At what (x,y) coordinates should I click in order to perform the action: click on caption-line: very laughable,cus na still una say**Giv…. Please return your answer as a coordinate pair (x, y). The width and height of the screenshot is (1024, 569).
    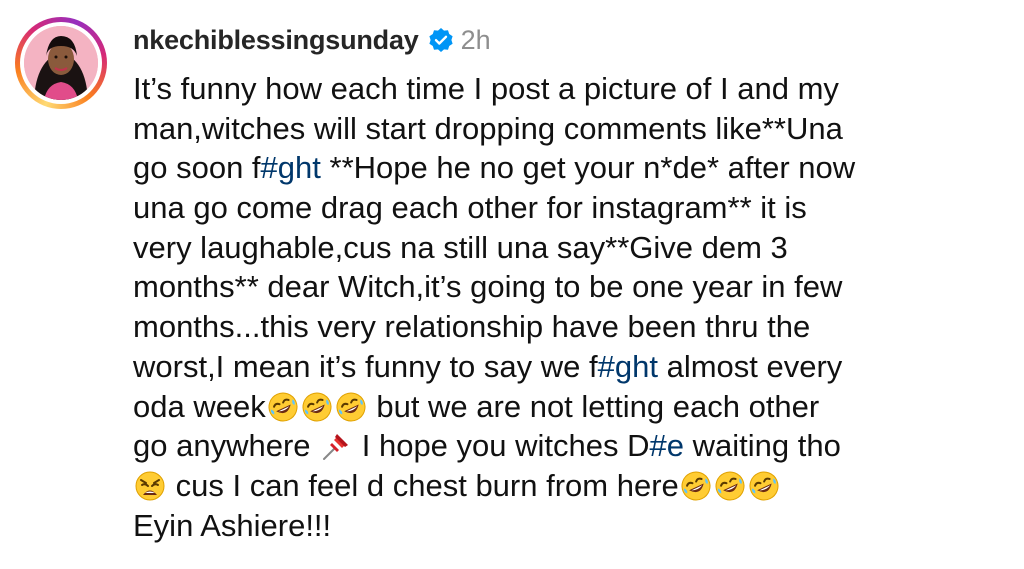
    Looking at the image, I should click on (568, 248).